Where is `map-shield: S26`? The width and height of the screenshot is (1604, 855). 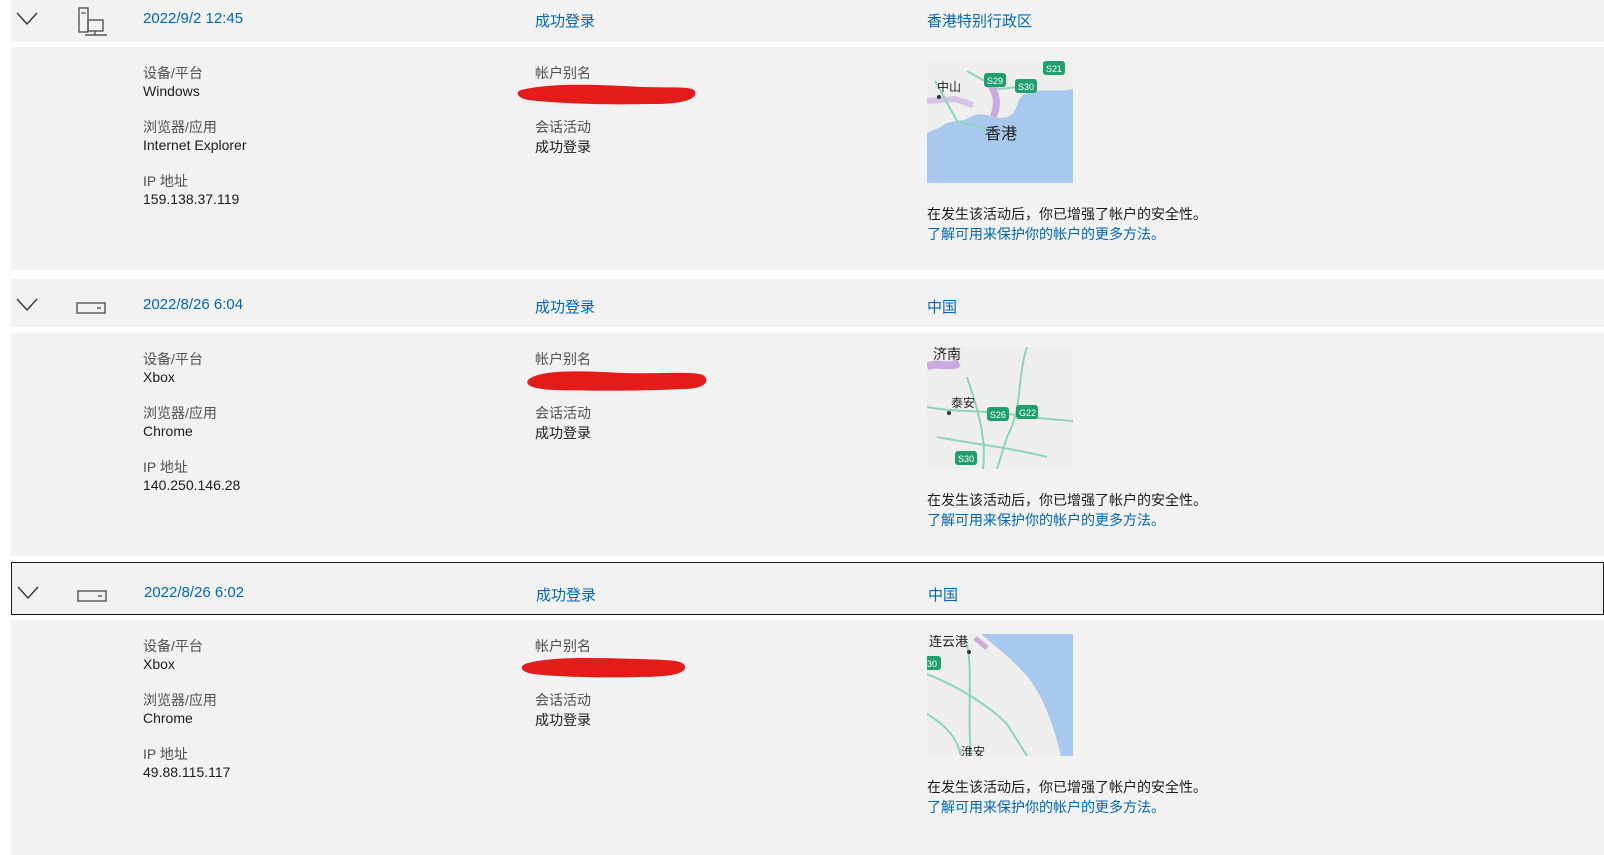 map-shield: S26 is located at coordinates (998, 415).